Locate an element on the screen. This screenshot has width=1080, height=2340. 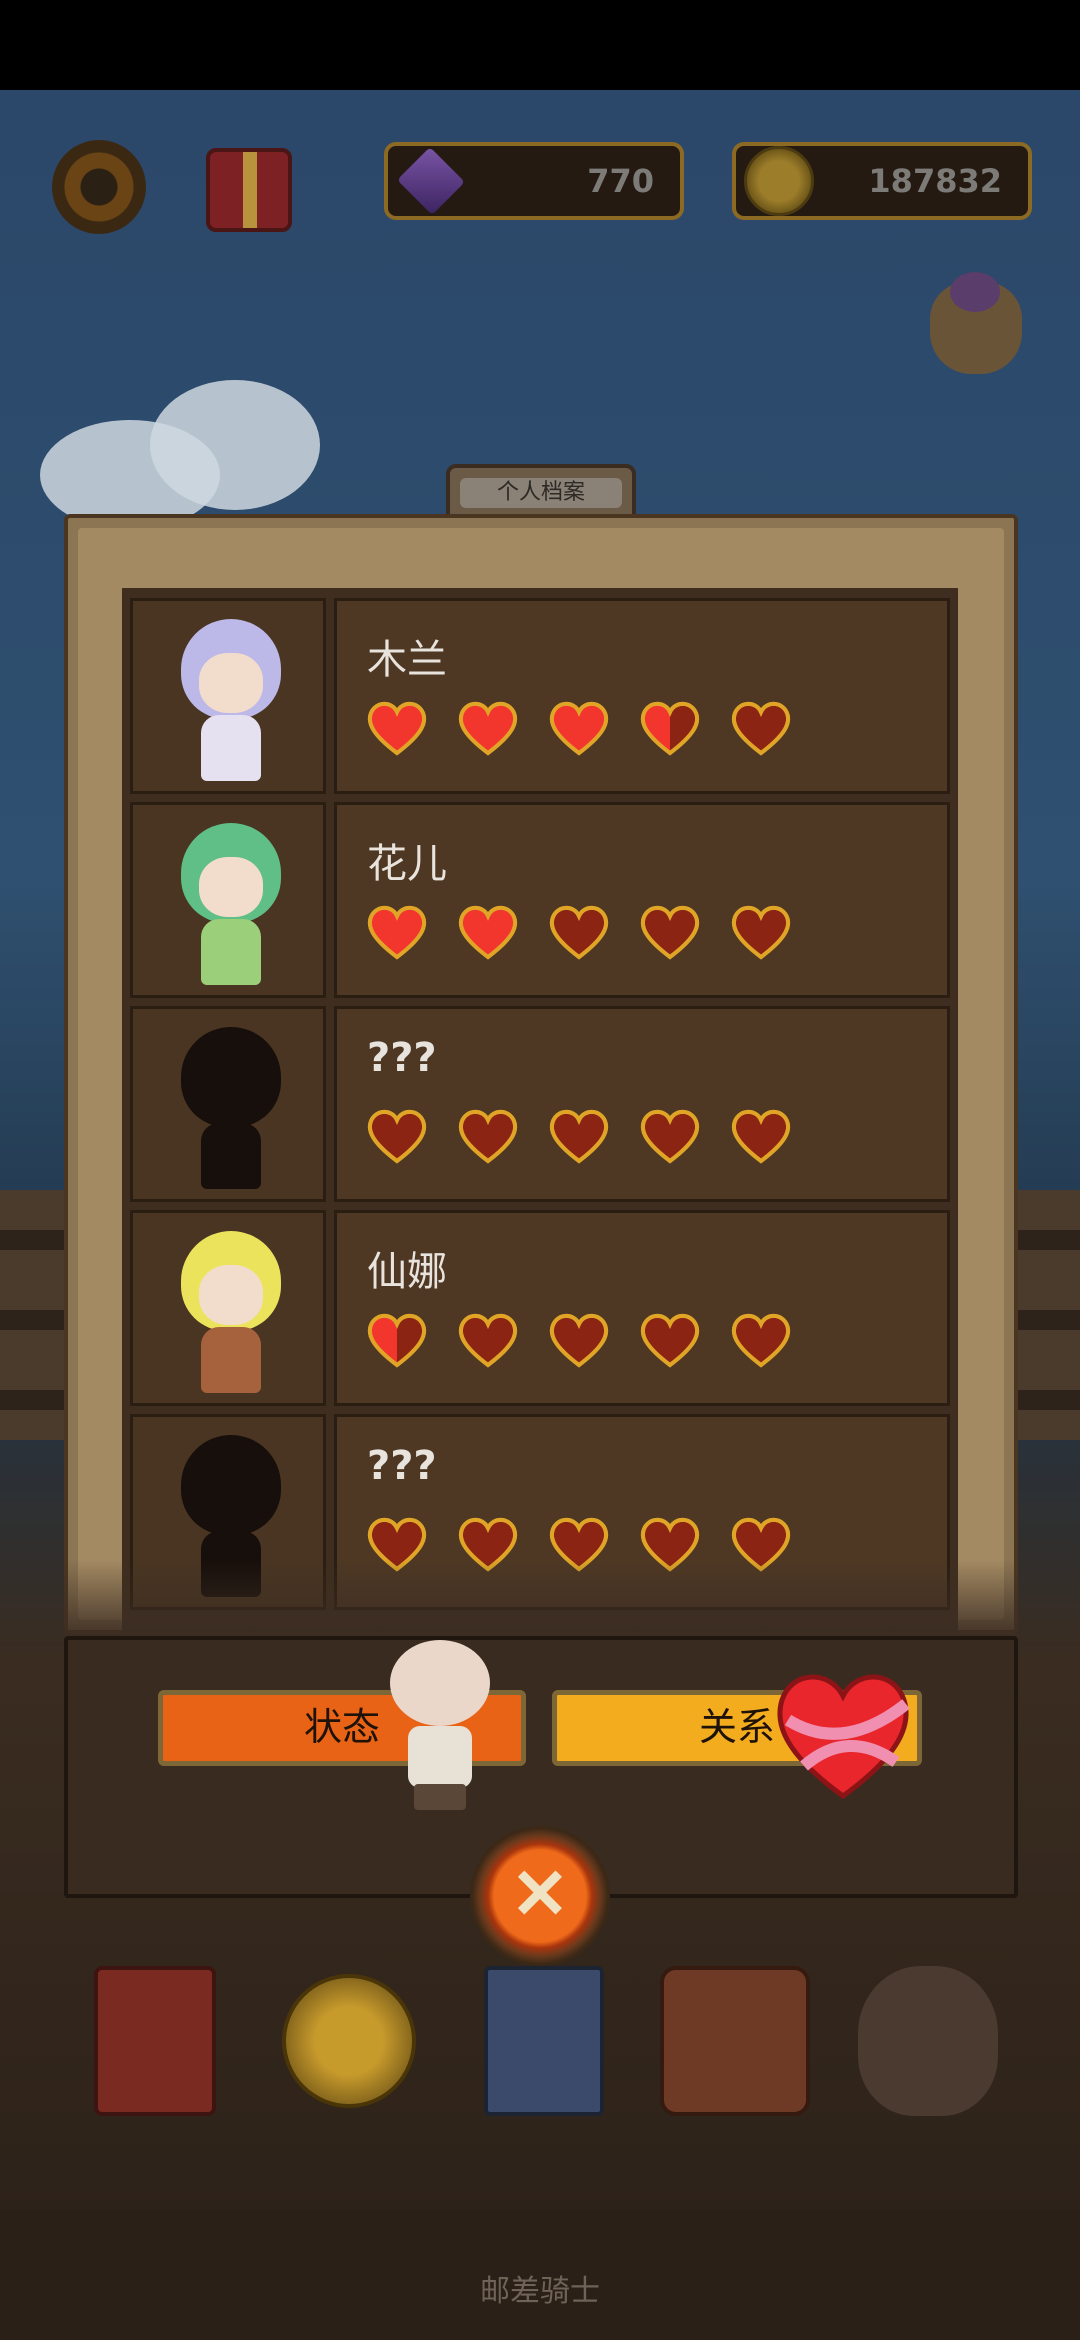
character-portrait-locked is located at coordinates (228, 1104).